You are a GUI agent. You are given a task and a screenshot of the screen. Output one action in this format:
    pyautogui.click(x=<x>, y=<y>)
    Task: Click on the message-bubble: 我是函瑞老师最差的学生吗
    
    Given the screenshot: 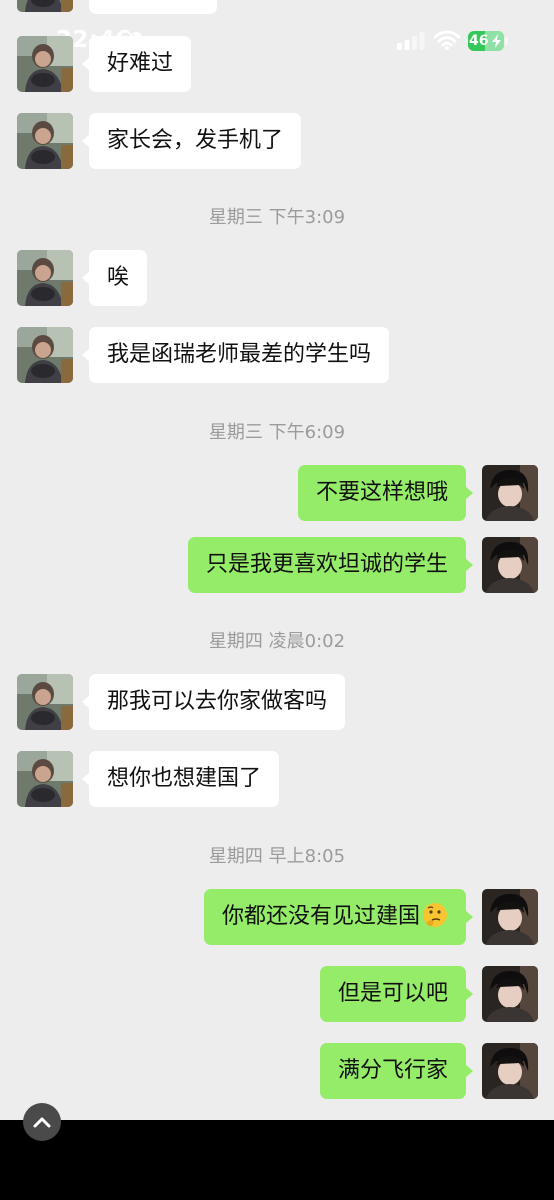 What is the action you would take?
    pyautogui.click(x=235, y=355)
    